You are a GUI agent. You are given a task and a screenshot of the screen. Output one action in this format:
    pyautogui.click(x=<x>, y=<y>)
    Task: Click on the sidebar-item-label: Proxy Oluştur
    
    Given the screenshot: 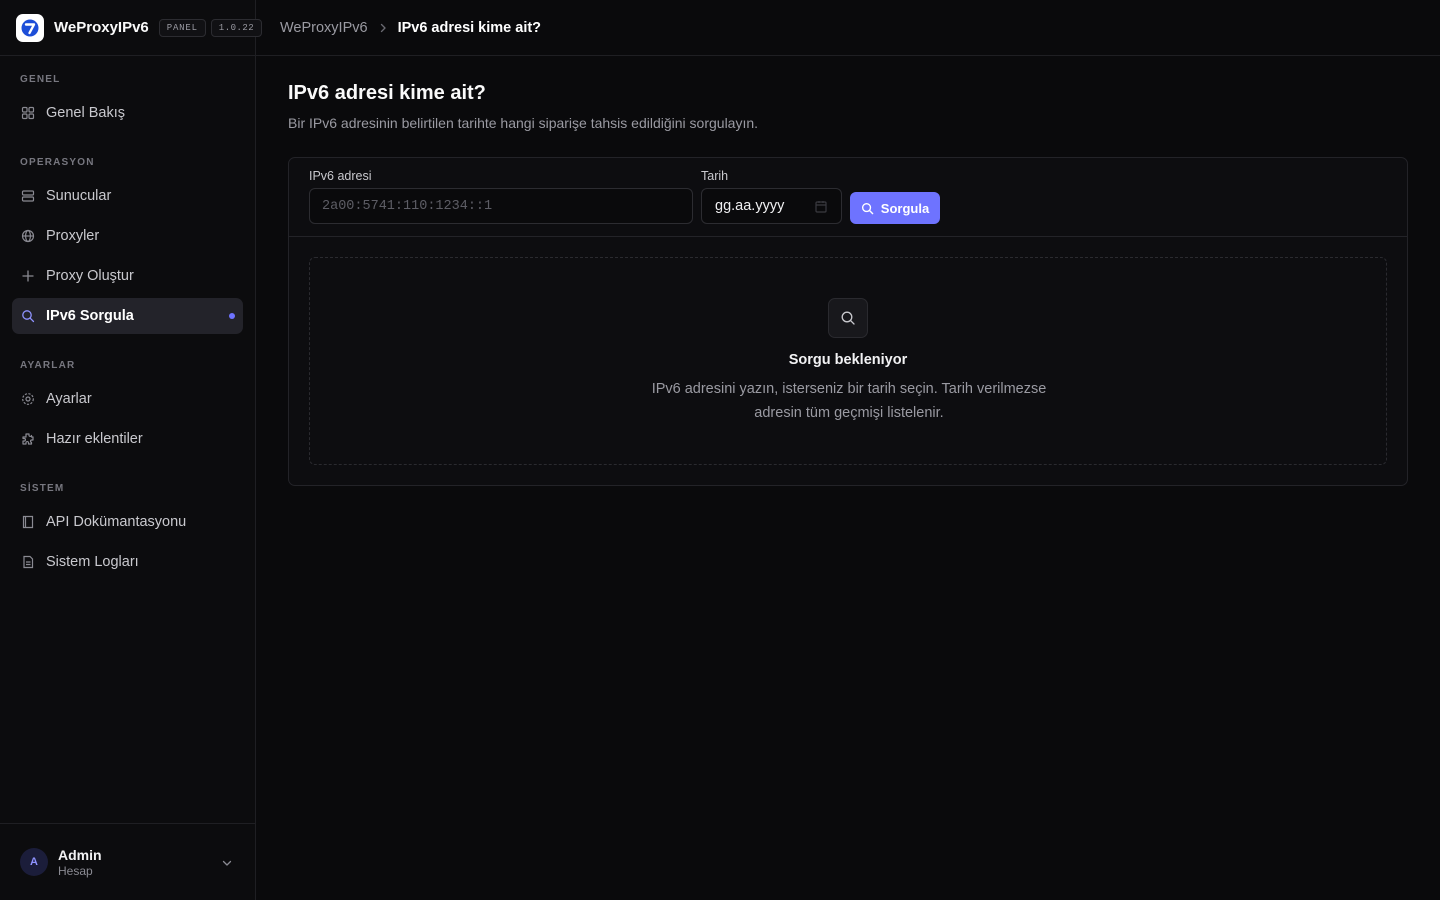 What is the action you would take?
    pyautogui.click(x=90, y=276)
    